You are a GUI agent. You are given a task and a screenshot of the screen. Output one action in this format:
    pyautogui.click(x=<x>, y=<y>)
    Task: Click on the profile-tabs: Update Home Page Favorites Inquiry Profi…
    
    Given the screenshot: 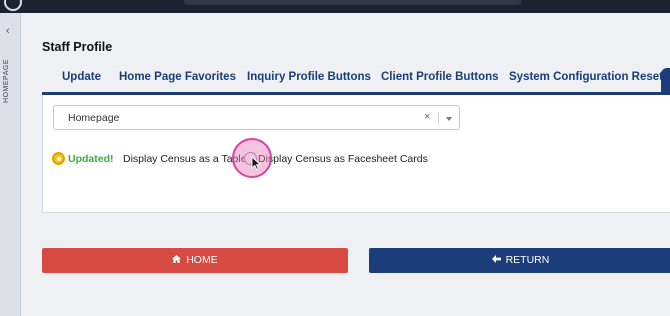 What is the action you would take?
    pyautogui.click(x=356, y=79)
    